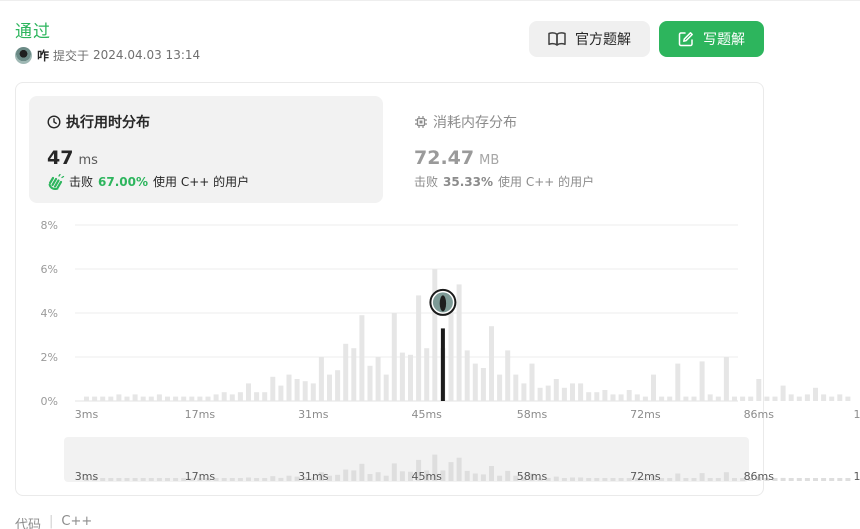 This screenshot has height=529, width=860. What do you see at coordinates (442, 364) in the screenshot?
I see `user-result-bar` at bounding box center [442, 364].